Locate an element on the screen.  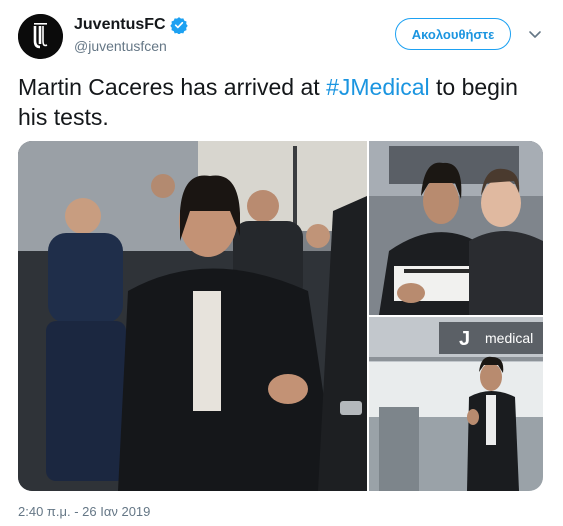
signing-autograph-photo is located at coordinates (456, 228).